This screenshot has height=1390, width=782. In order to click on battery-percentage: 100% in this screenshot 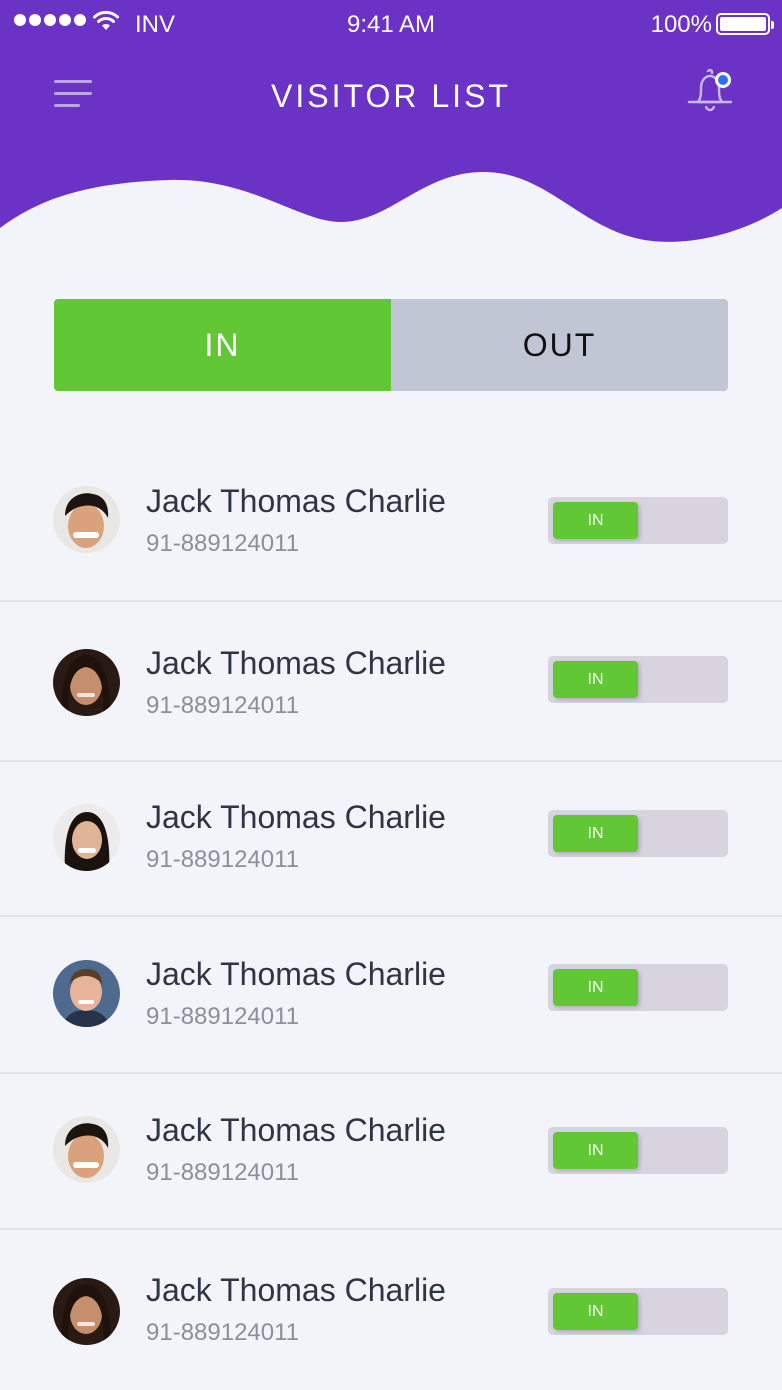, I will do `click(681, 24)`.